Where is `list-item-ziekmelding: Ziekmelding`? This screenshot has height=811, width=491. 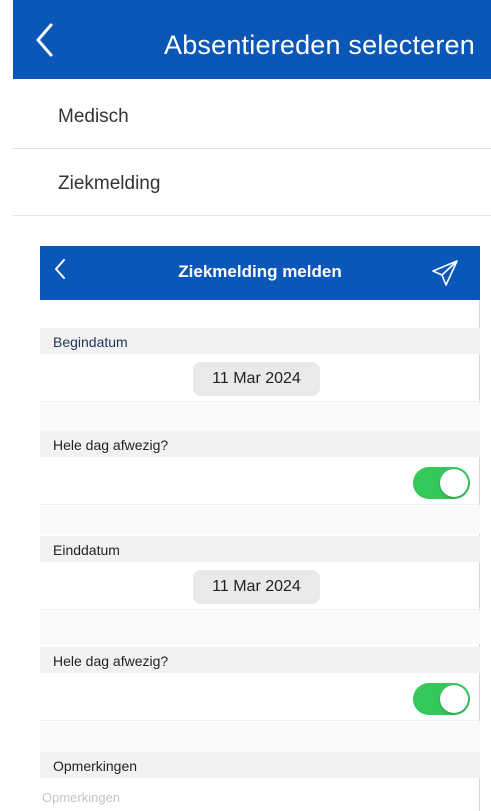 list-item-ziekmelding: Ziekmelding is located at coordinates (252, 182).